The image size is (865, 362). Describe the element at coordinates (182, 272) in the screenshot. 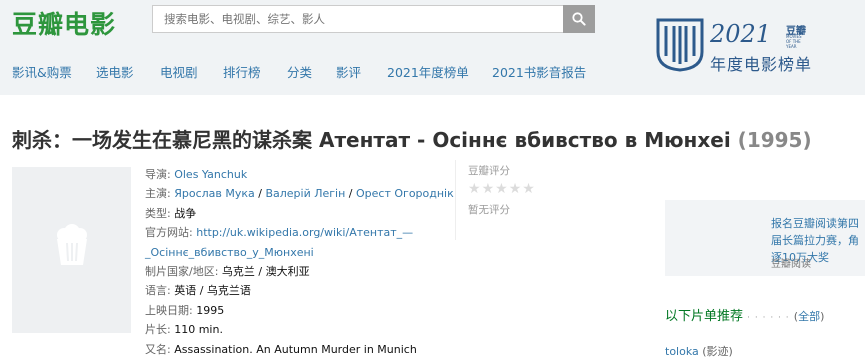

I see `country-label: 制片国家/地区:` at that location.